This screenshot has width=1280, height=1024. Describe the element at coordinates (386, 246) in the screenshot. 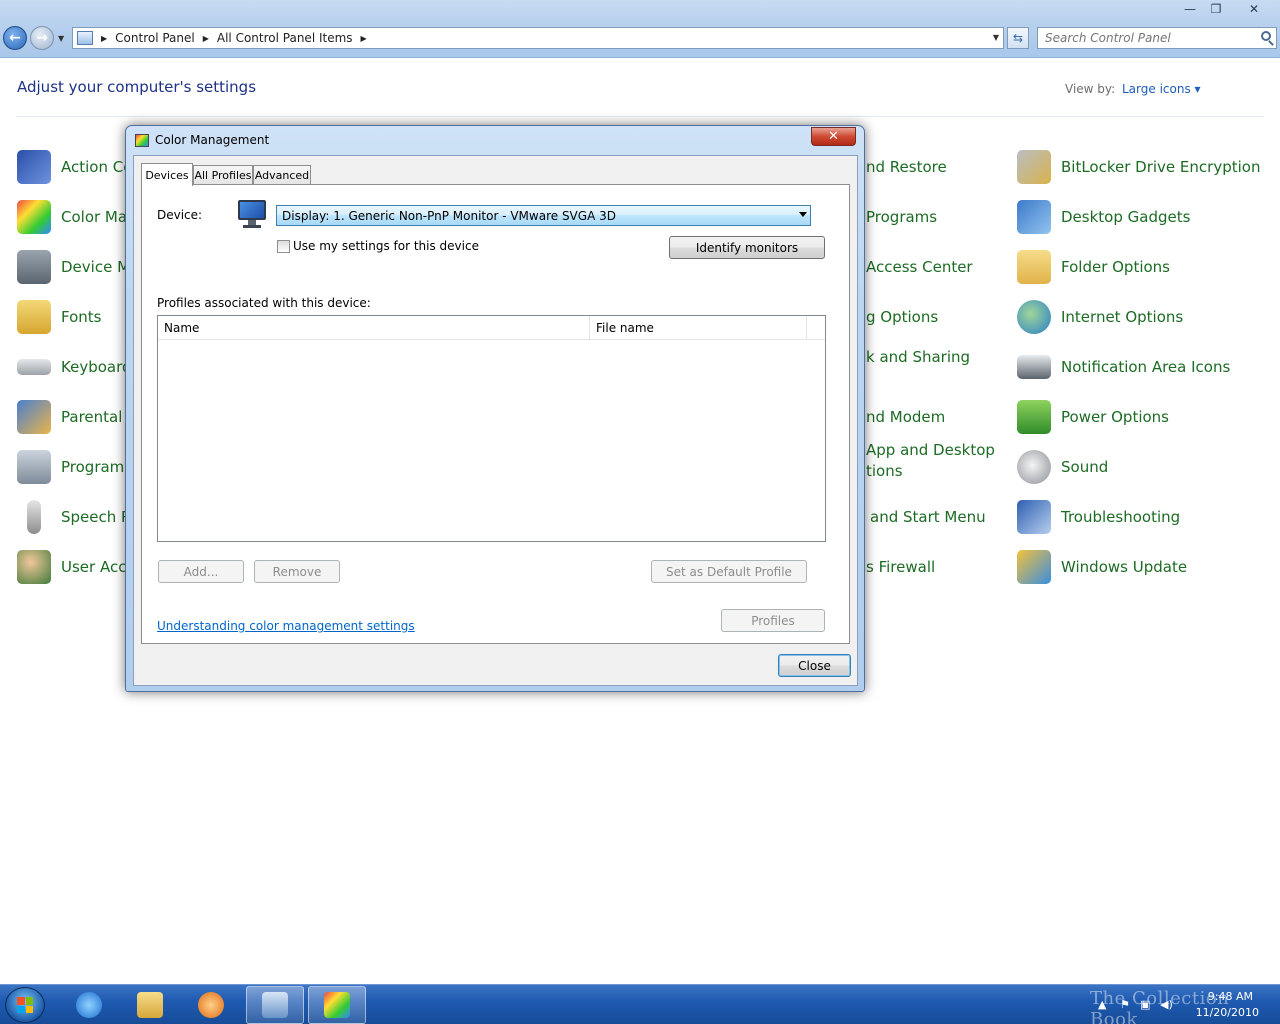

I see `use-my-settings-label: Use my settings for this device` at that location.